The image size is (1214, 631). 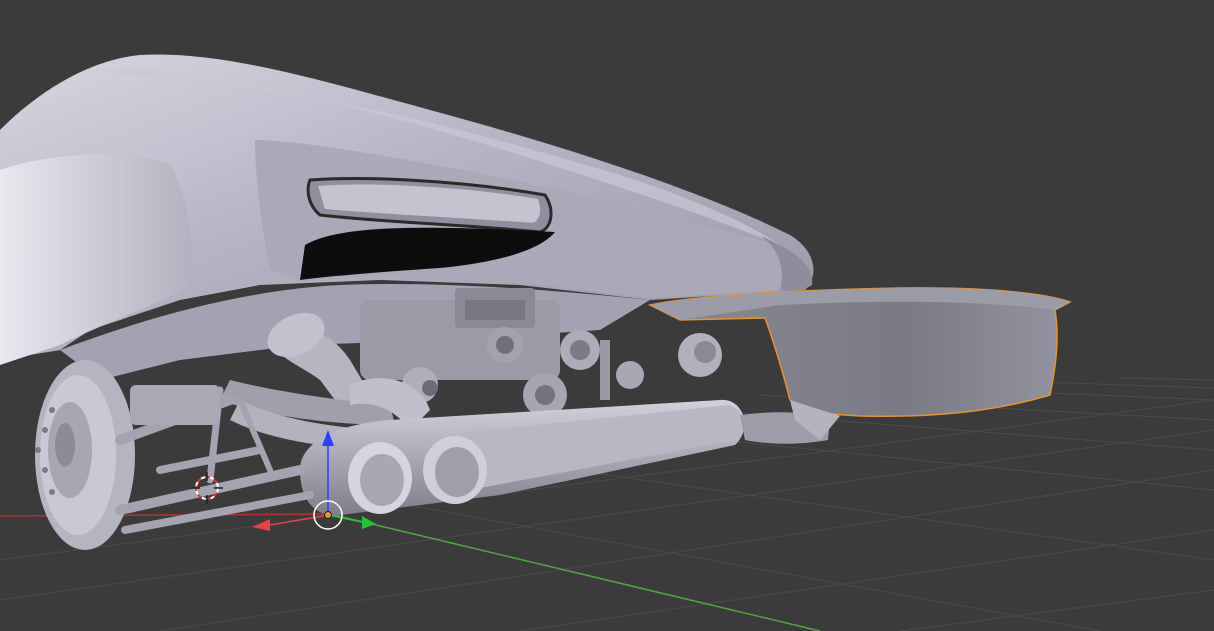 What do you see at coordinates (175, 405) in the screenshot?
I see `subframe` at bounding box center [175, 405].